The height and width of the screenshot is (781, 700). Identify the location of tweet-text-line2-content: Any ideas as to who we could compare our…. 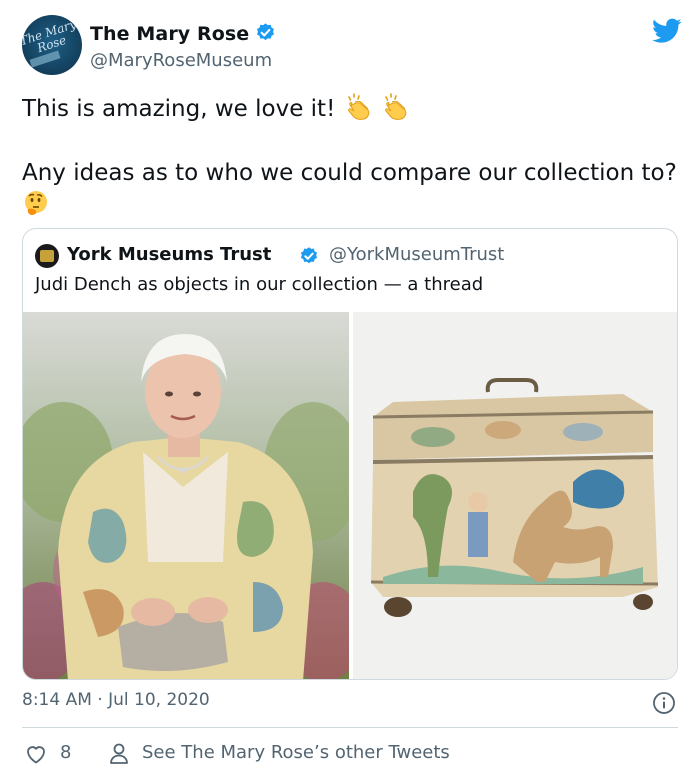
(349, 173).